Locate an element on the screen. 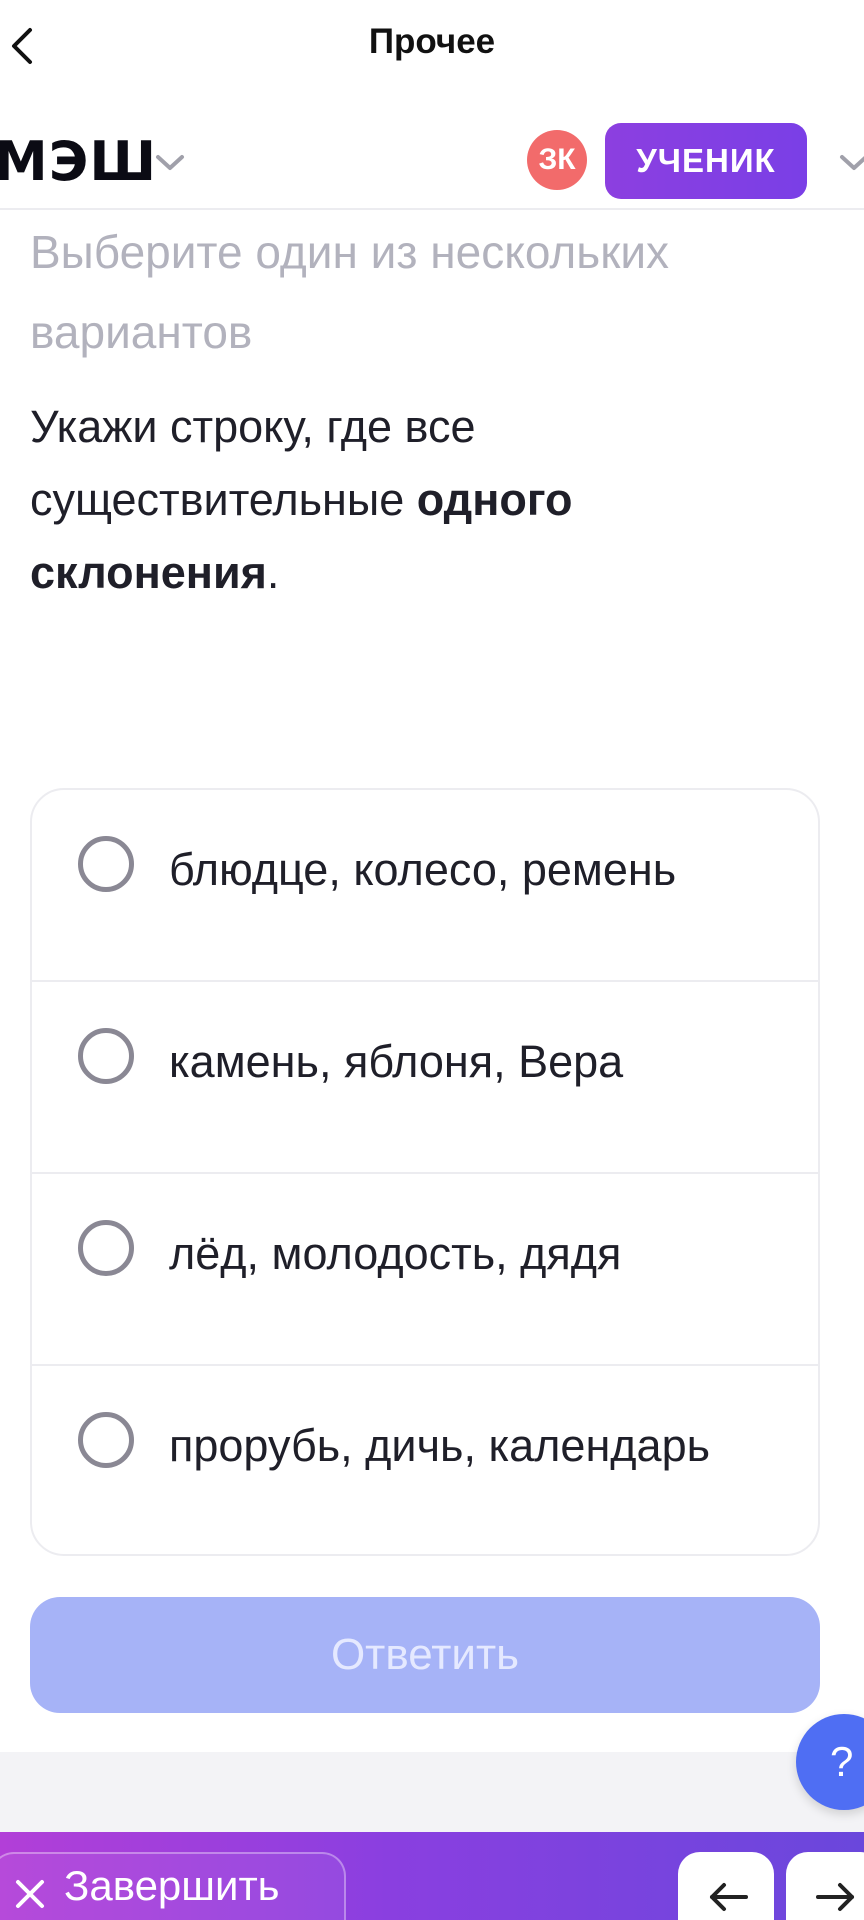  content-bottom-divider is located at coordinates (432, 1792).